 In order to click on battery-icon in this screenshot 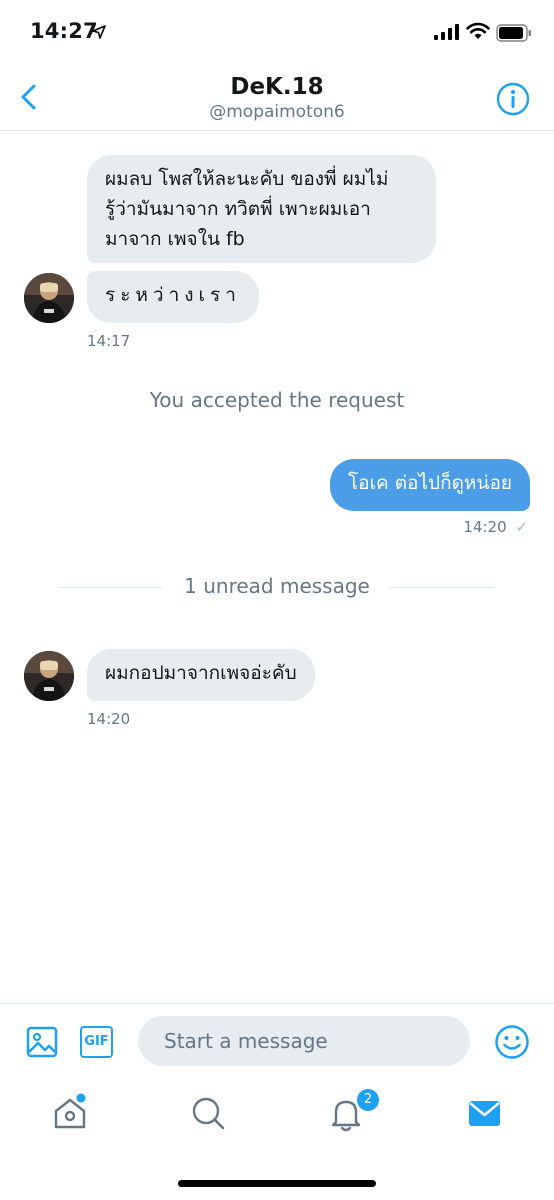, I will do `click(513, 33)`.